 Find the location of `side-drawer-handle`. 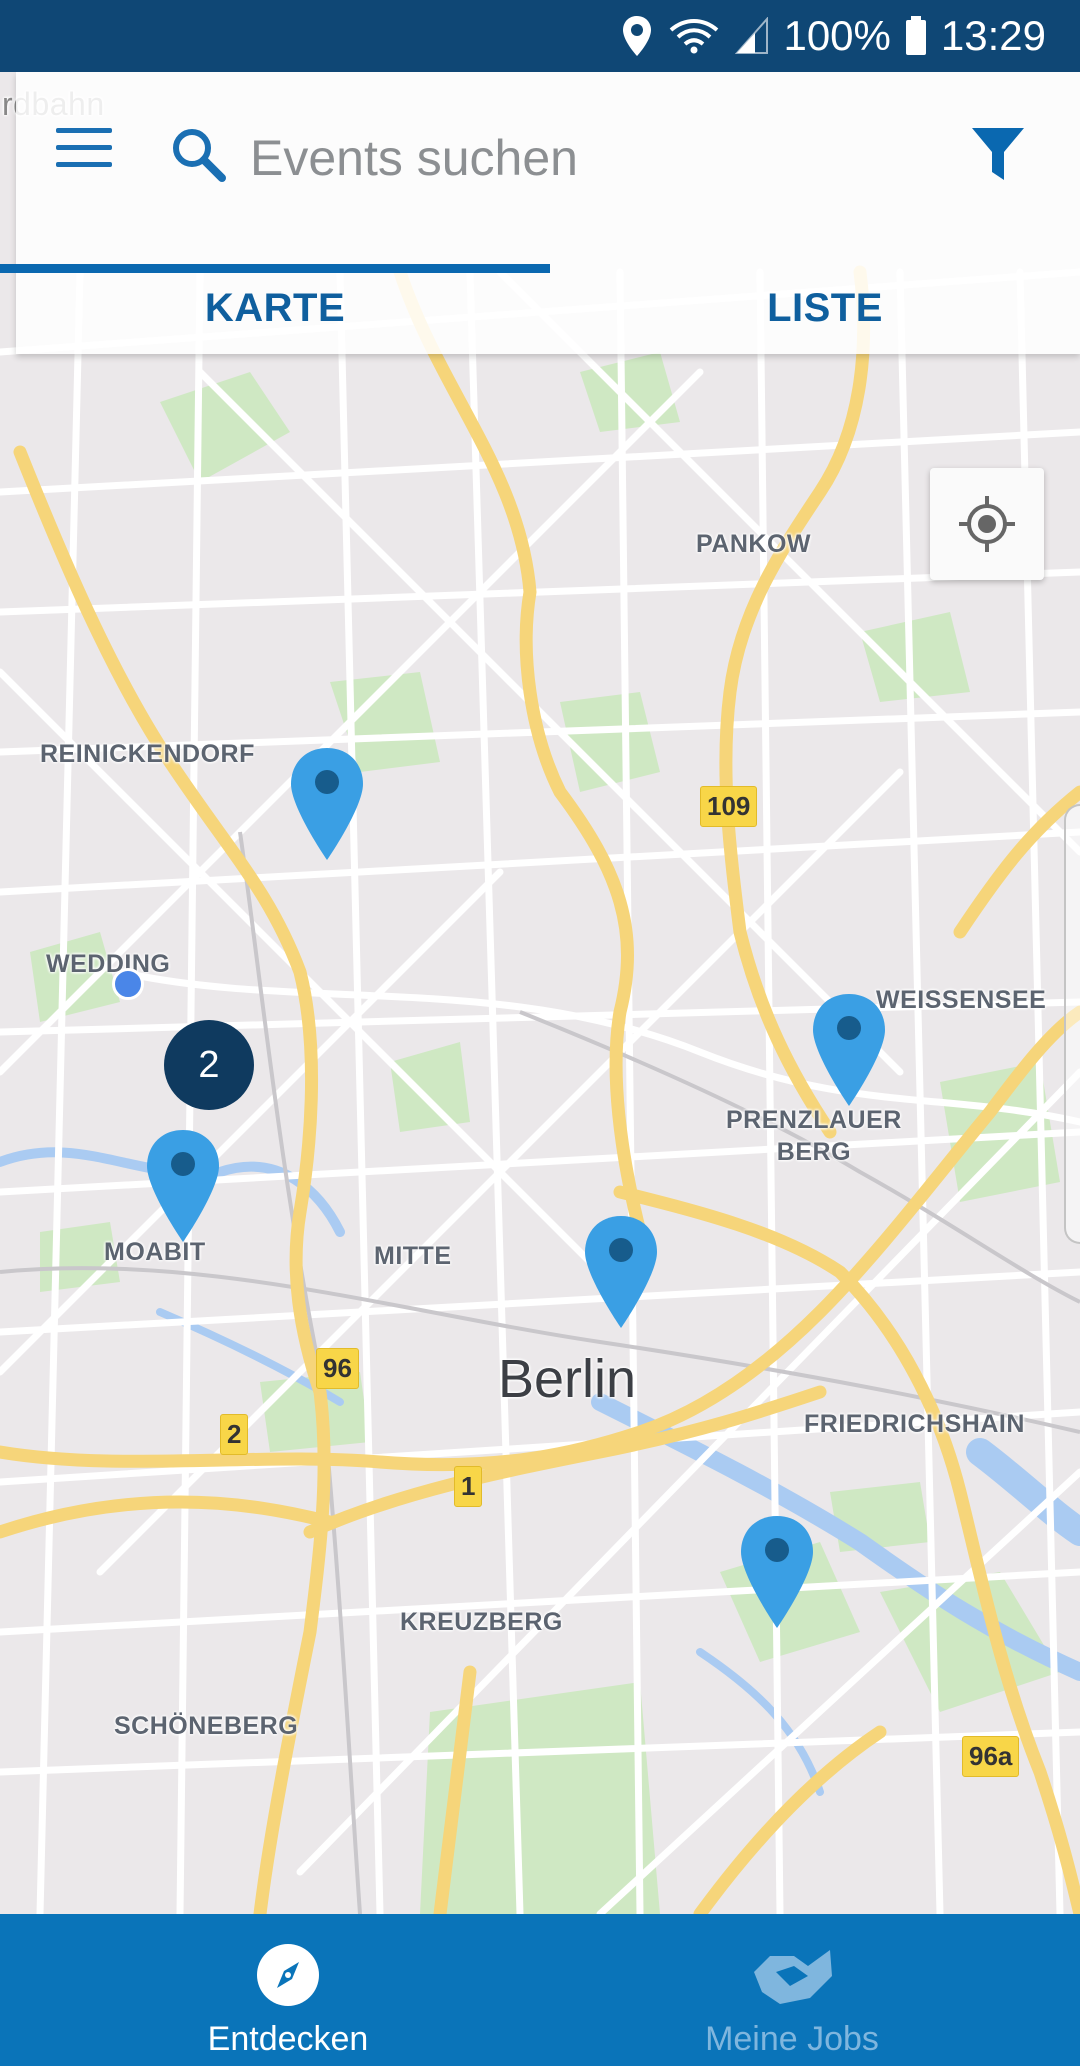

side-drawer-handle is located at coordinates (1072, 1024).